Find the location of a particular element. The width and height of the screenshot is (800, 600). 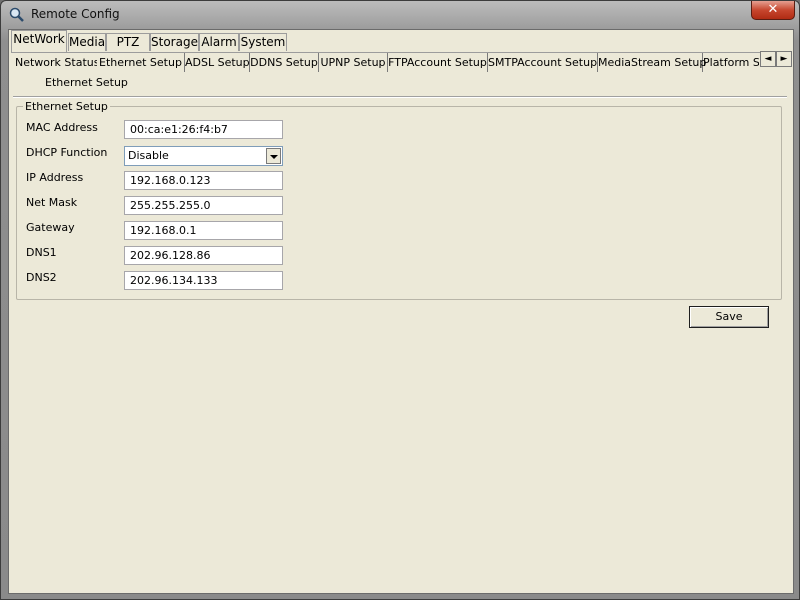

tab-system: System is located at coordinates (263, 42).